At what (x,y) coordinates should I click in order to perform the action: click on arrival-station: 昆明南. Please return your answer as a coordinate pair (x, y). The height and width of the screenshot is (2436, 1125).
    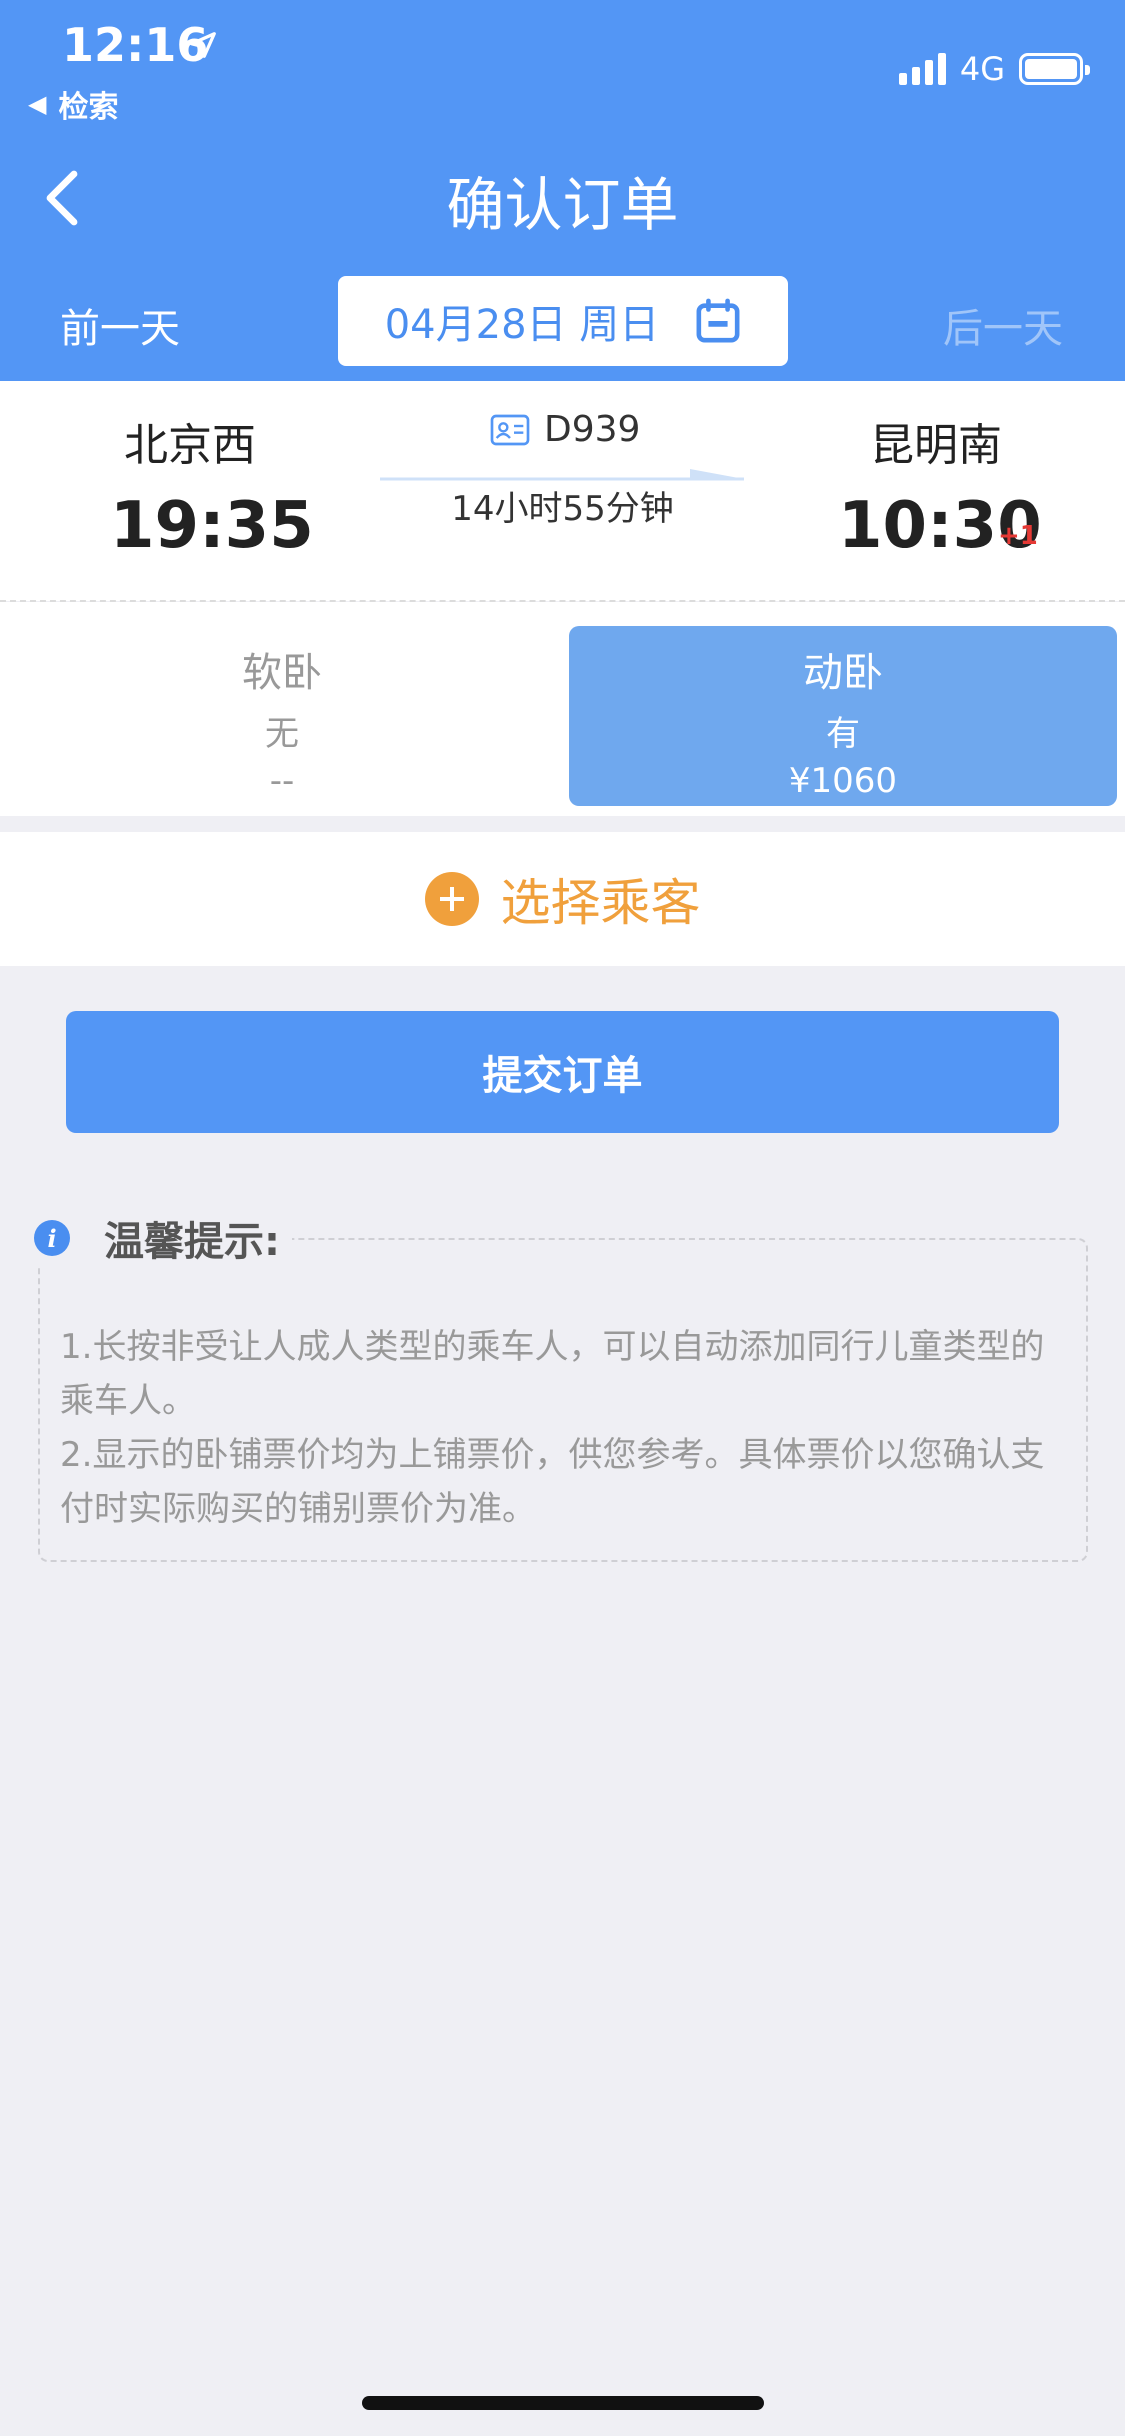
    Looking at the image, I should click on (936, 445).